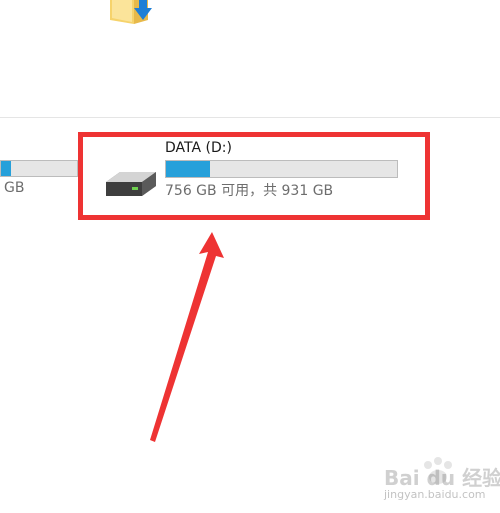 This screenshot has height=513, width=500. What do you see at coordinates (435, 494) in the screenshot?
I see `watermark-url: jingyan.baidu.com` at bounding box center [435, 494].